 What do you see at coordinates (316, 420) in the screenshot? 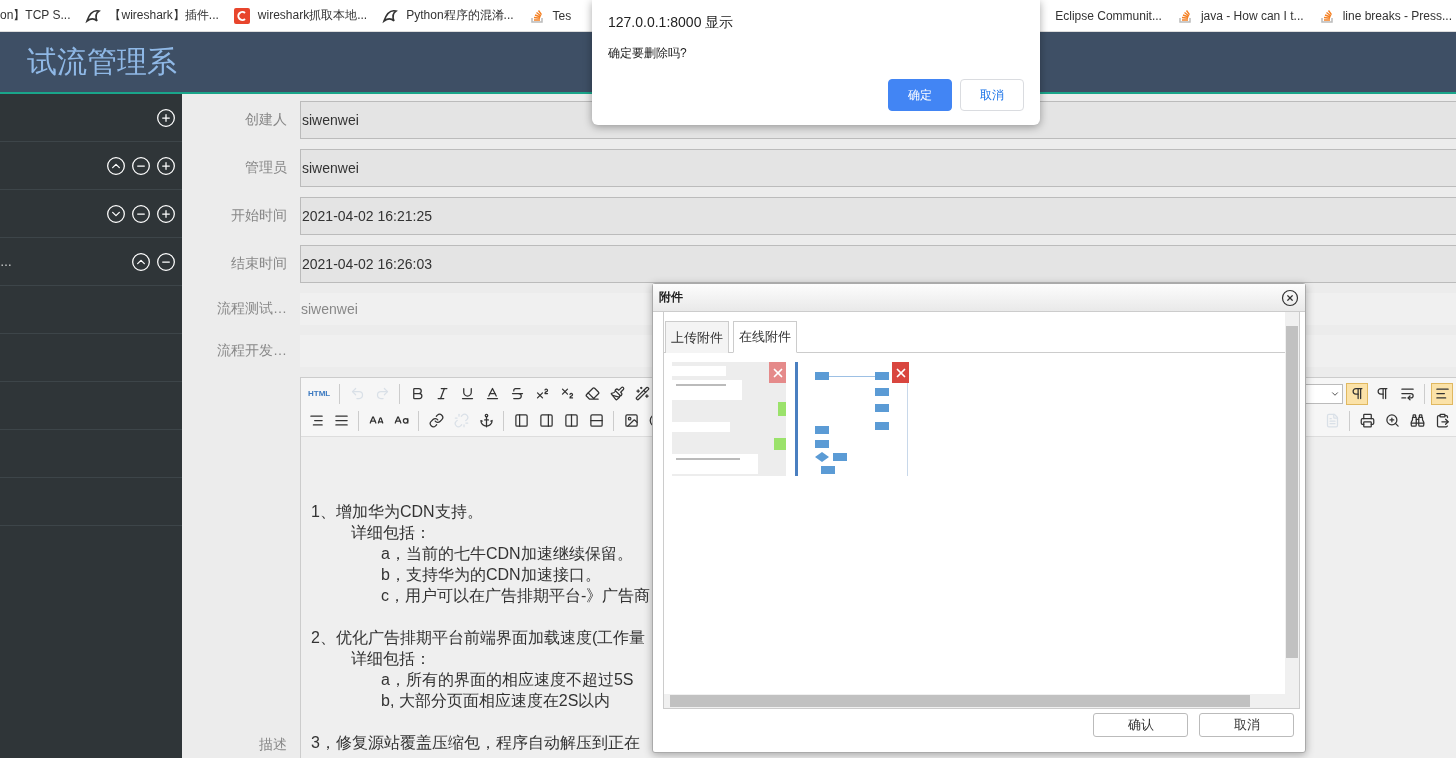
I see `align-right-icon` at bounding box center [316, 420].